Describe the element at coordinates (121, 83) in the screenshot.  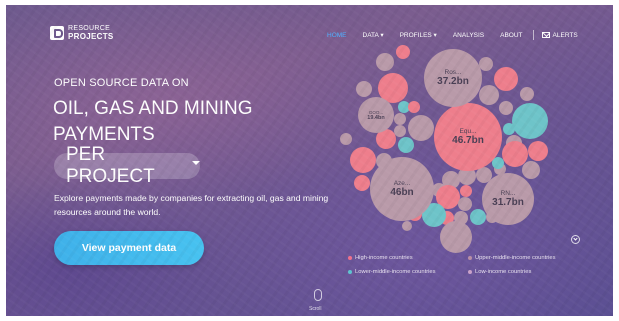
I see `hero-kicker: OPEN SOURCE DATA ON` at that location.